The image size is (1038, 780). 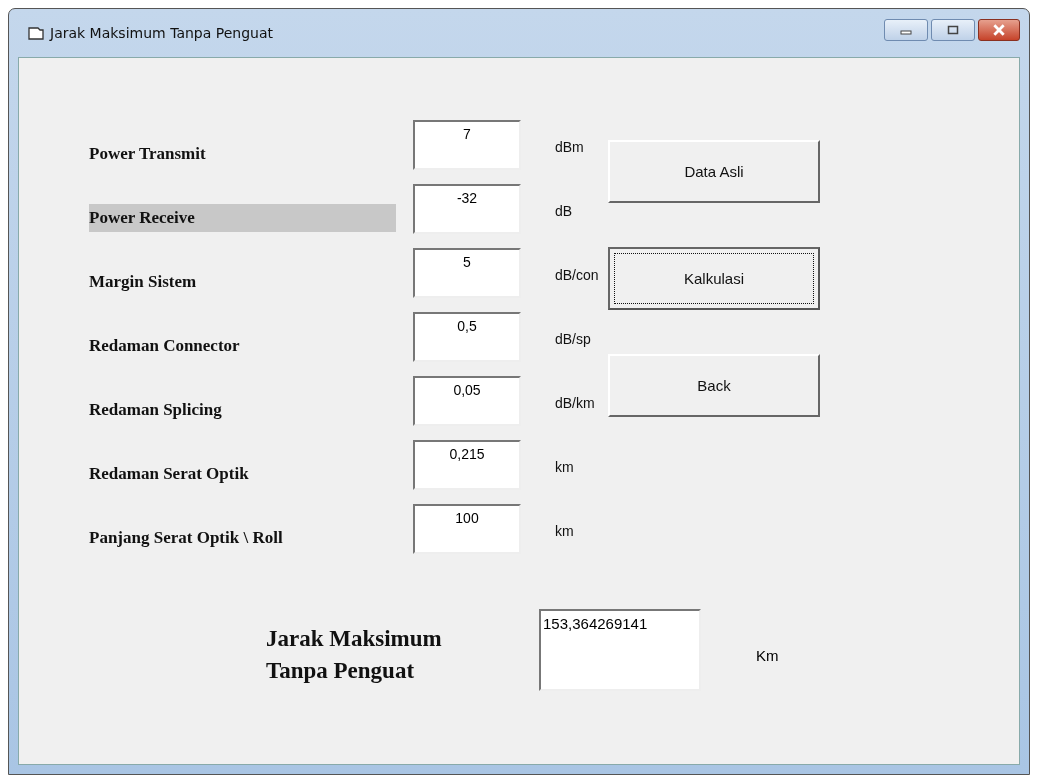 I want to click on input-field: 7, so click(x=467, y=145).